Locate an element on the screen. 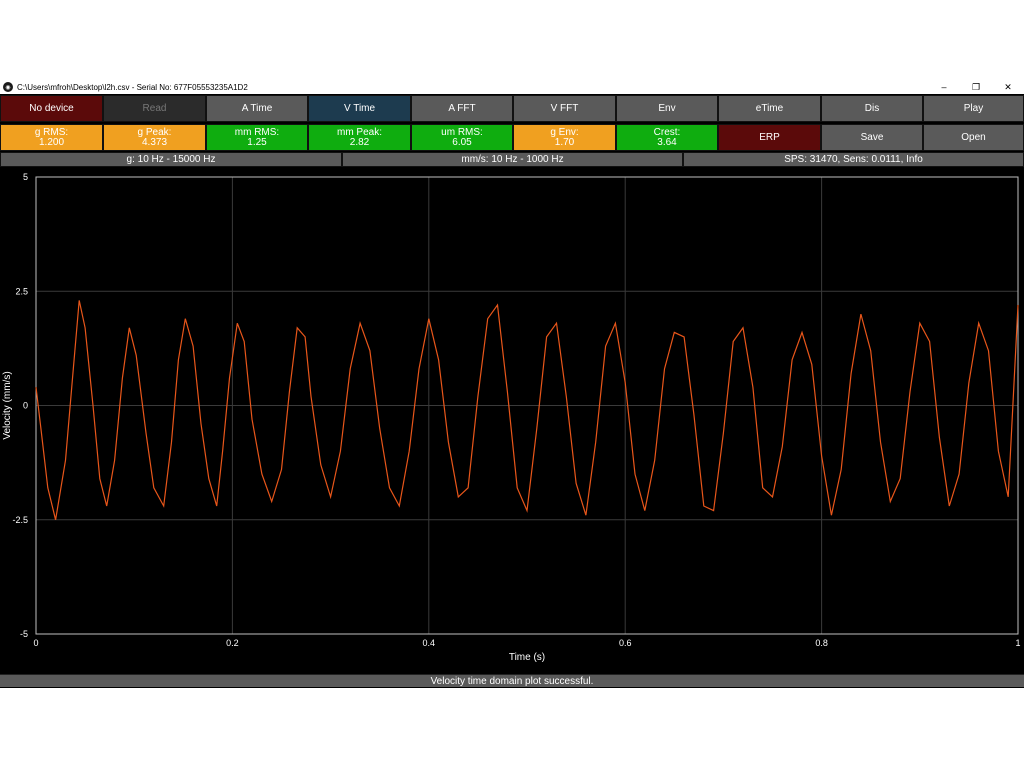 The width and height of the screenshot is (1024, 768). metric-label: mm Peak: is located at coordinates (359, 132).